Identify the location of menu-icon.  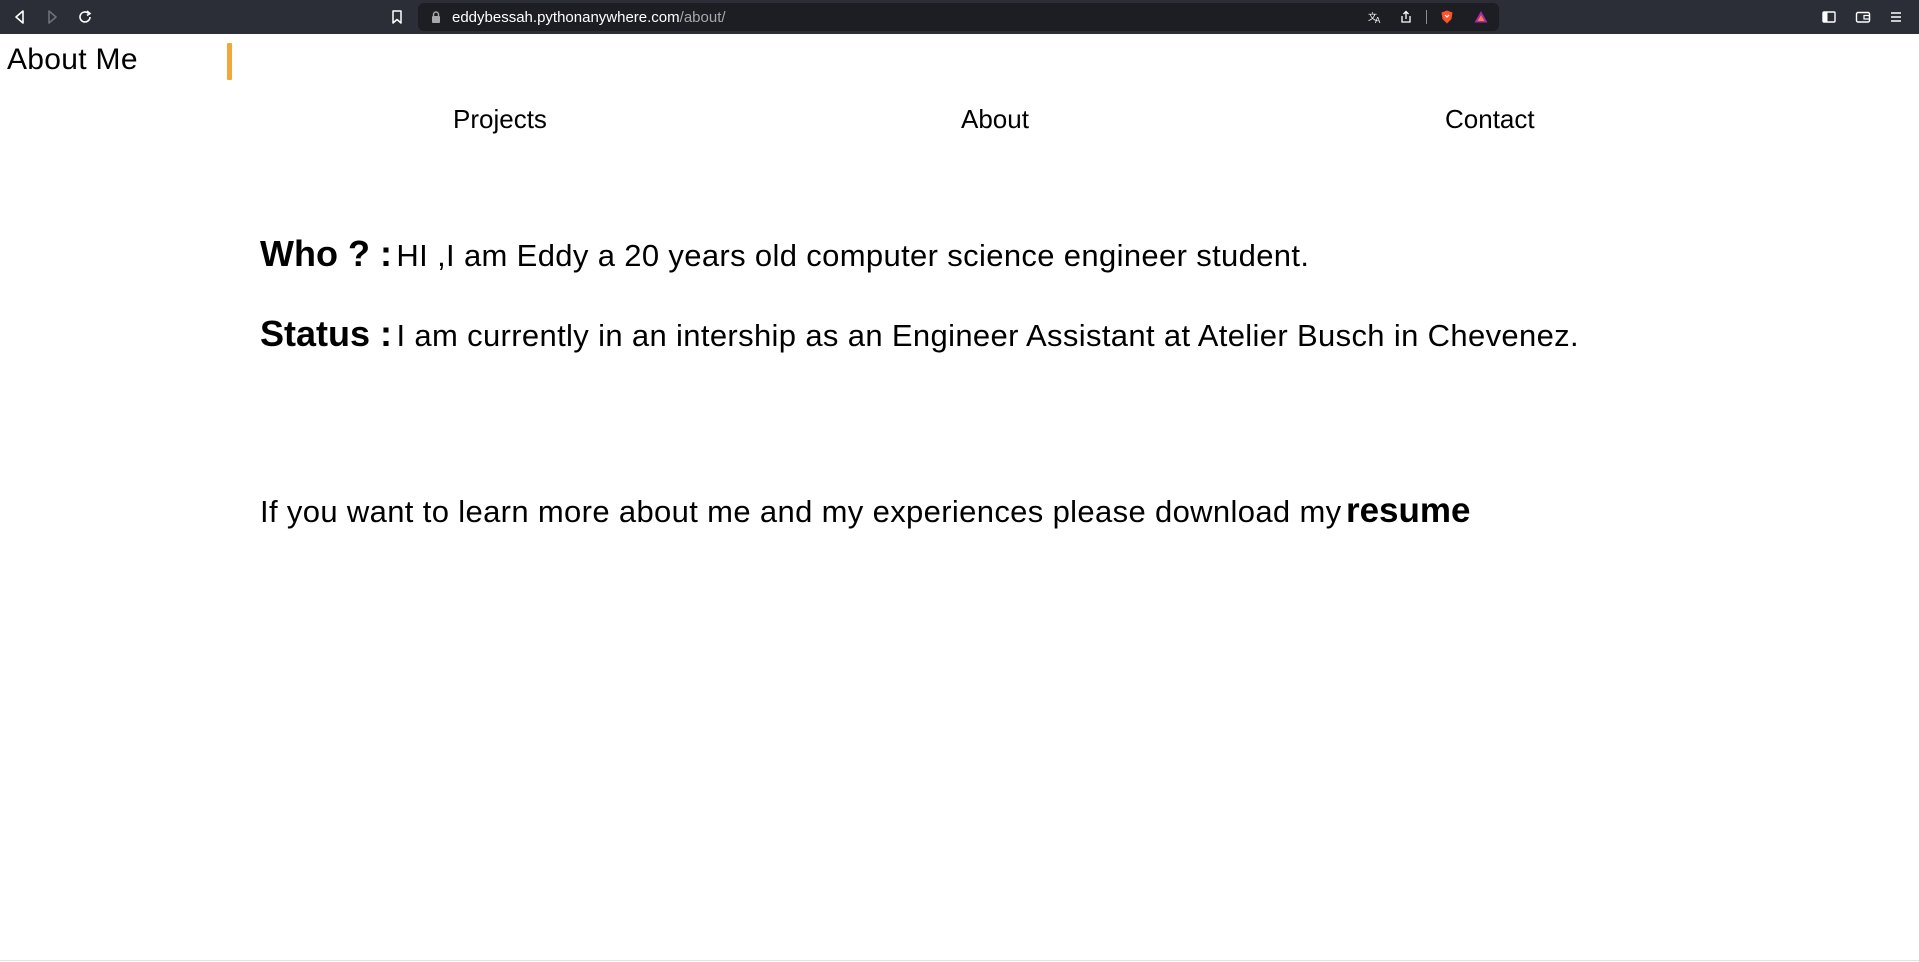
(1896, 17).